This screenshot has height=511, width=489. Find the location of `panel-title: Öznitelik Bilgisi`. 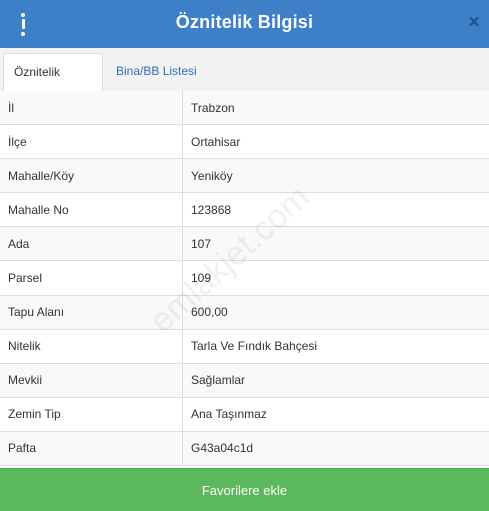

panel-title: Öznitelik Bilgisi is located at coordinates (244, 22).